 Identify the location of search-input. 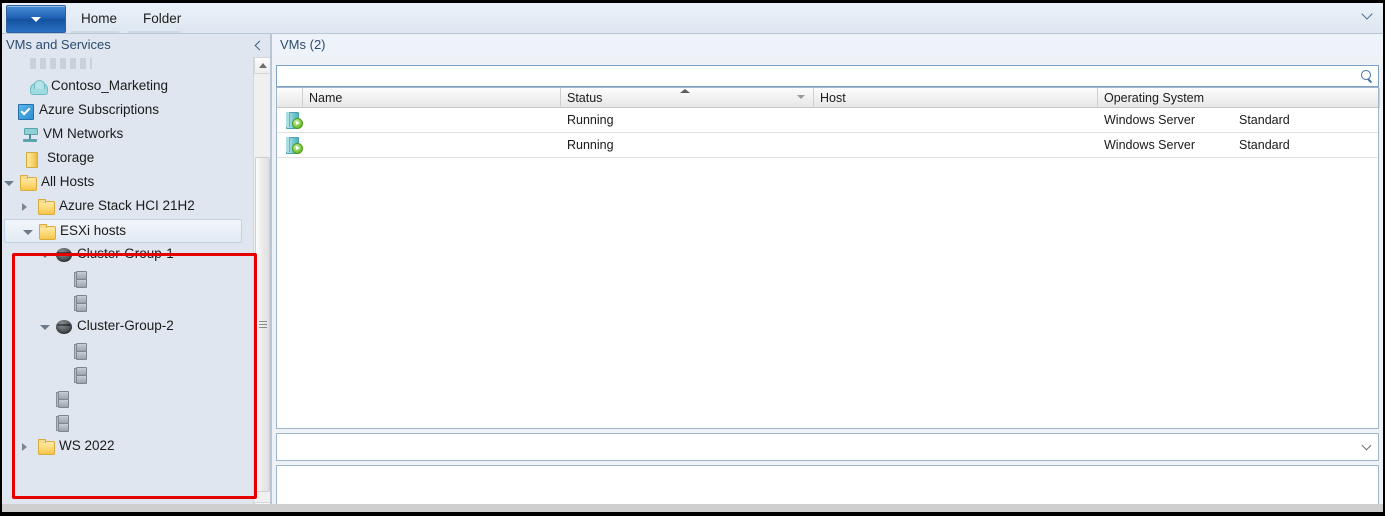
(817, 77).